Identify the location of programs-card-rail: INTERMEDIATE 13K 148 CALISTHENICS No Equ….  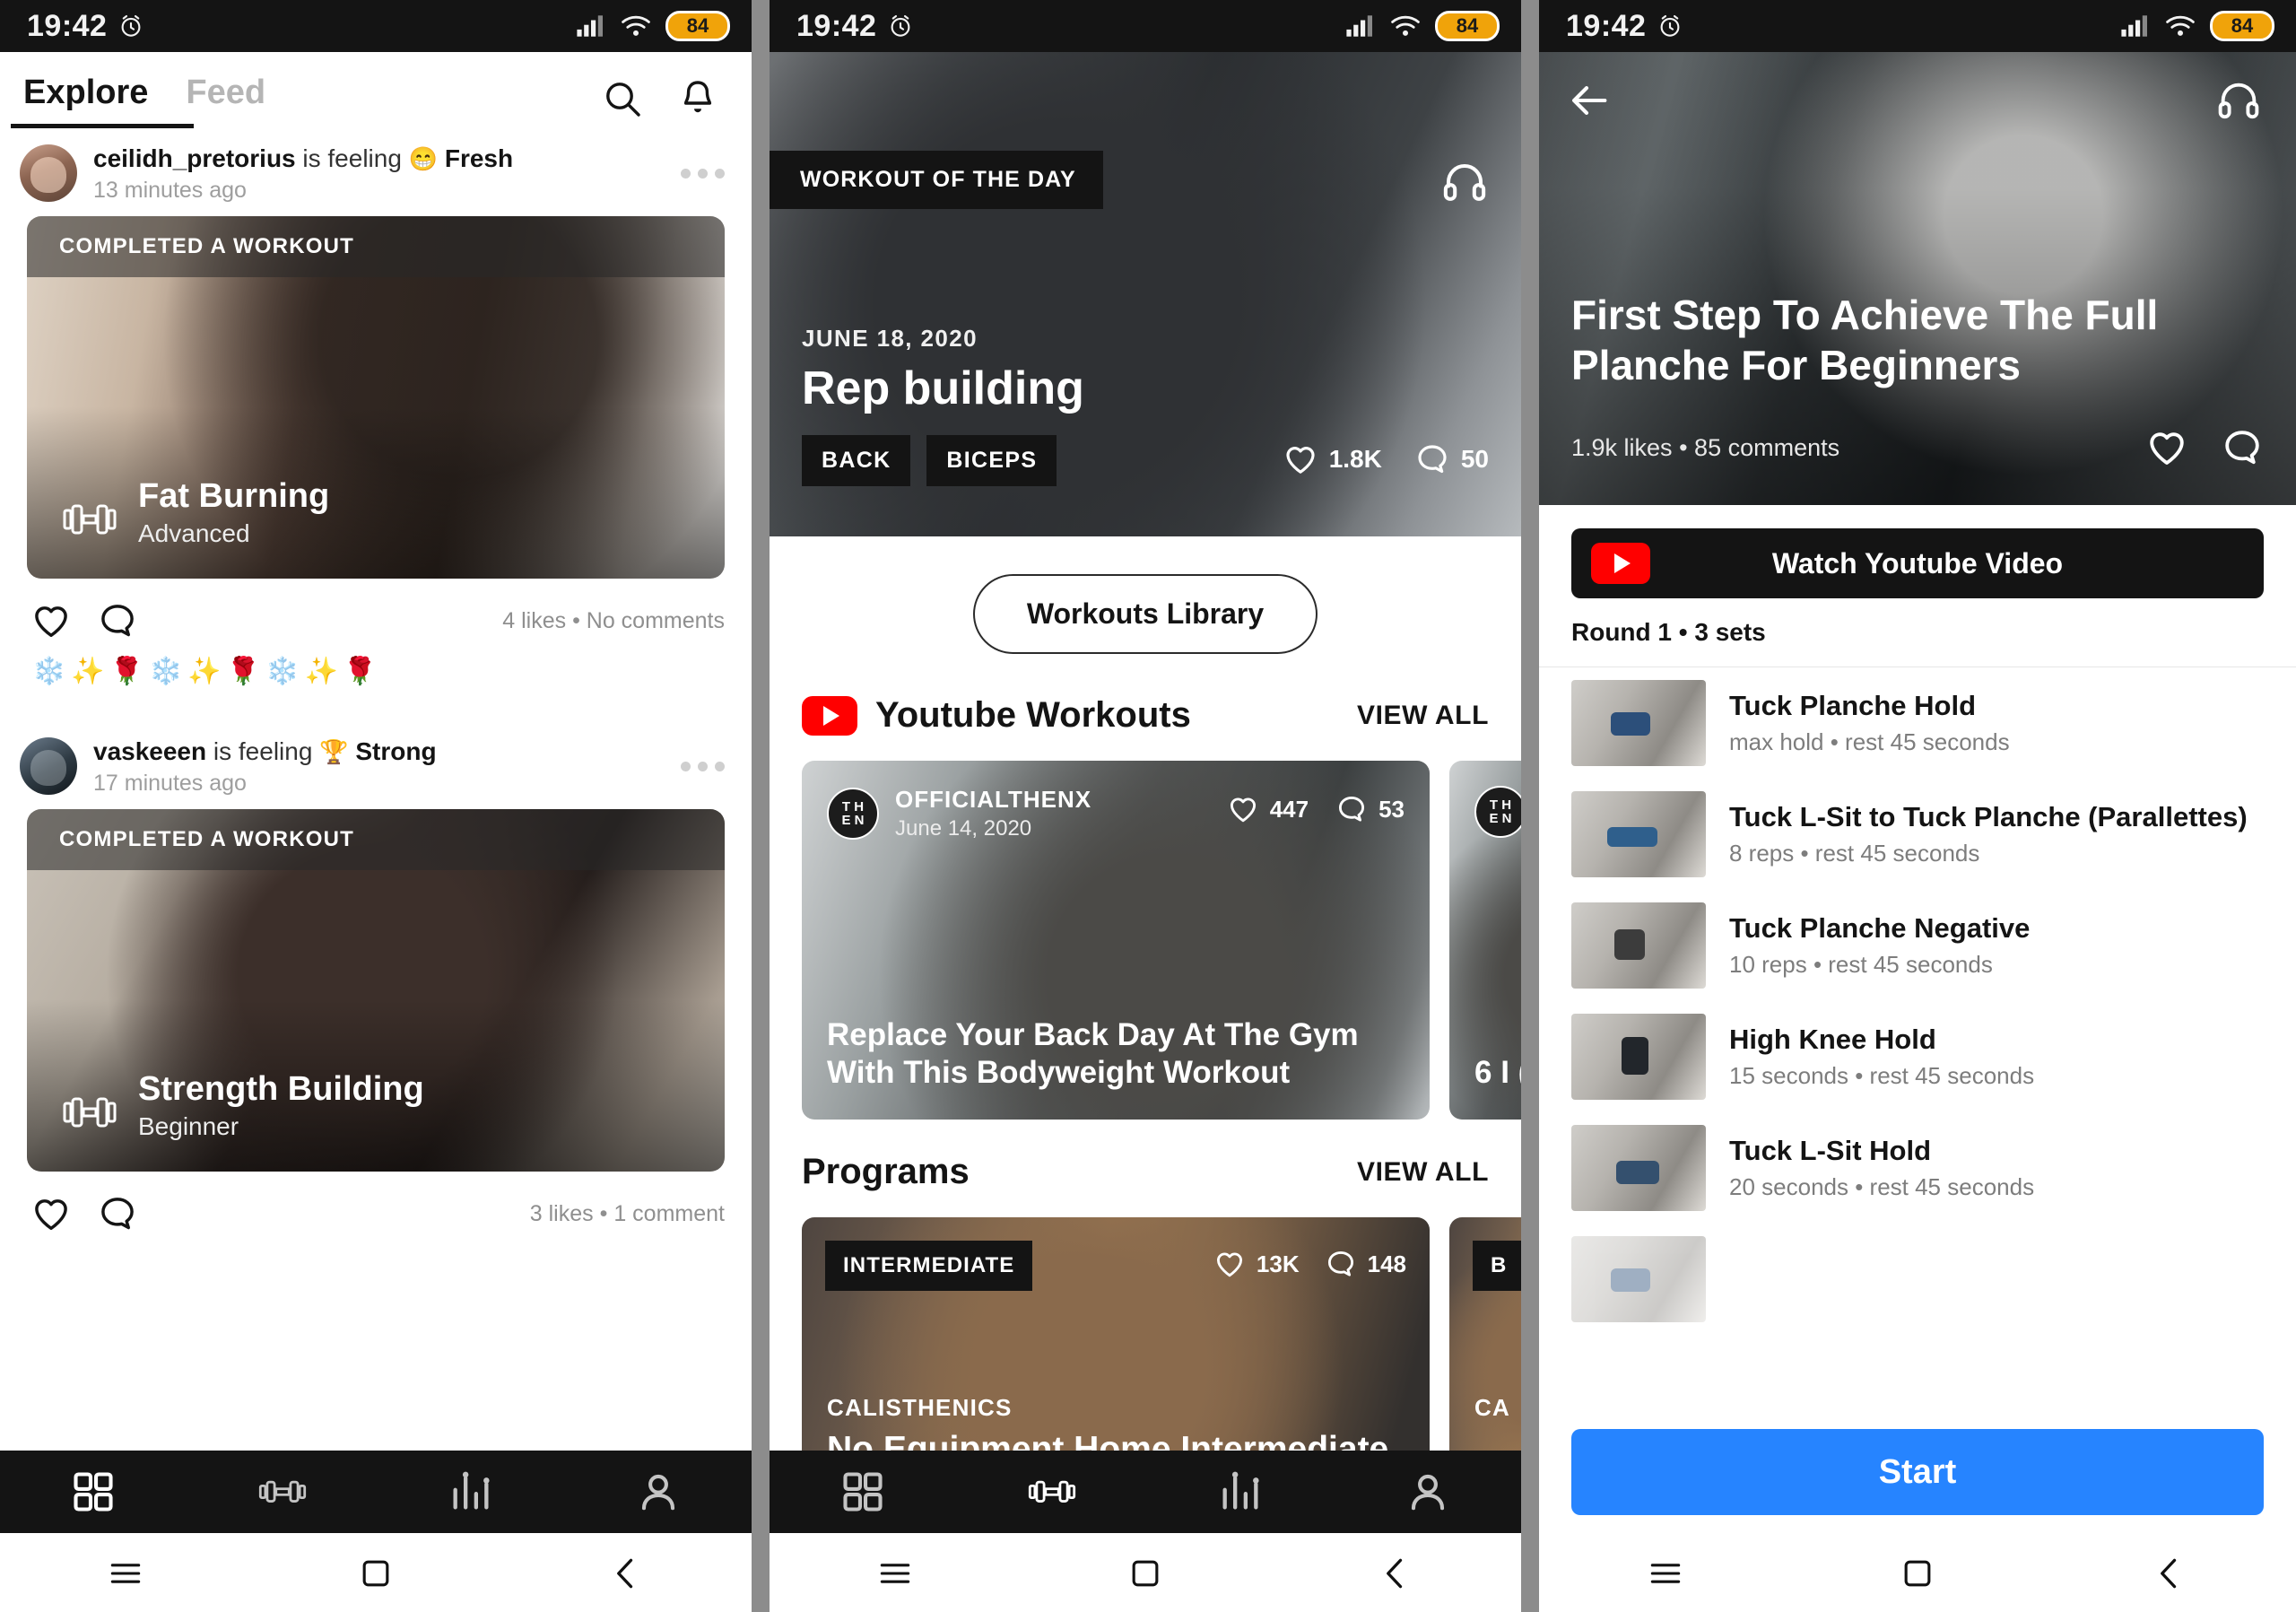
(1145, 1322).